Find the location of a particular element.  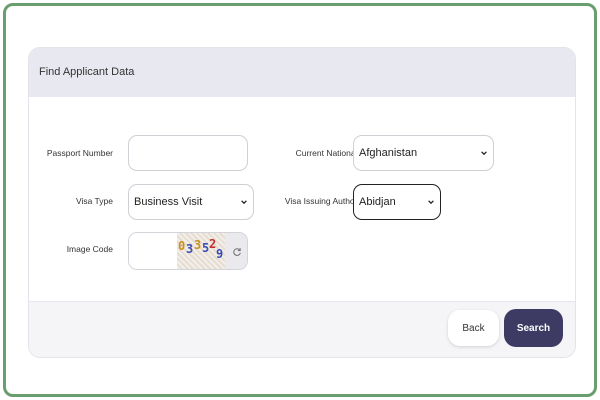

page-title: Find Applicant Data is located at coordinates (87, 72).